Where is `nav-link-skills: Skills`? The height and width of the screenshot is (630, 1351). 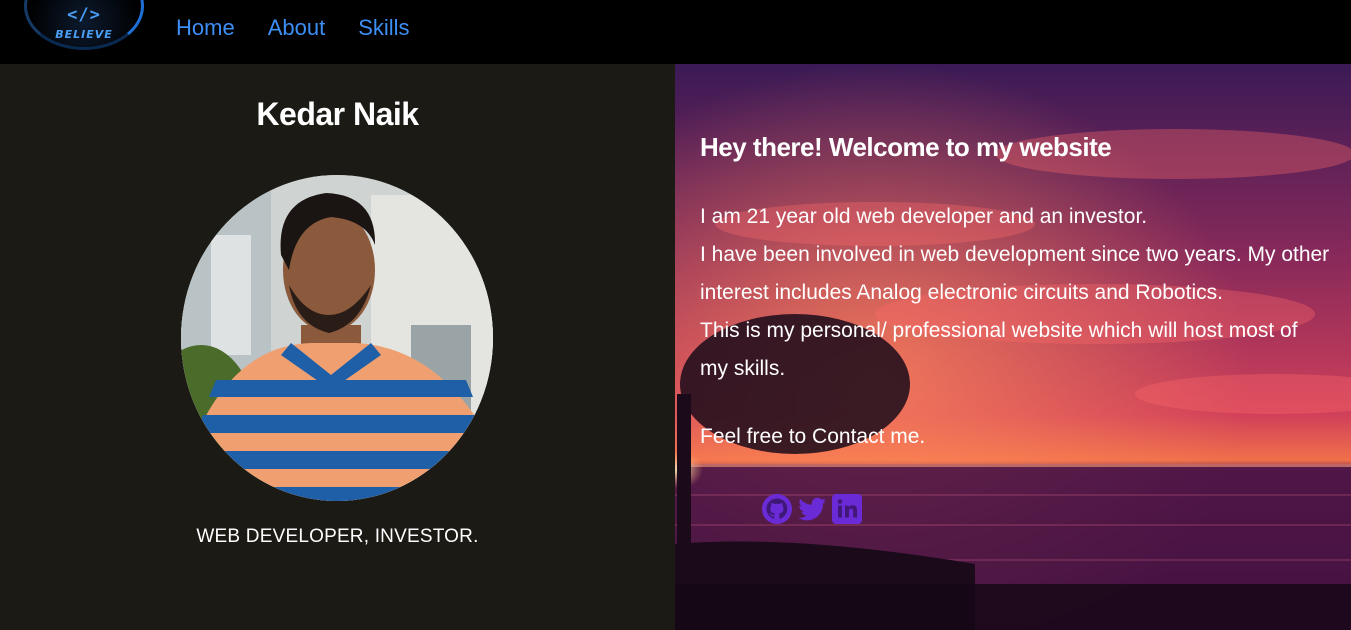 nav-link-skills: Skills is located at coordinates (383, 28).